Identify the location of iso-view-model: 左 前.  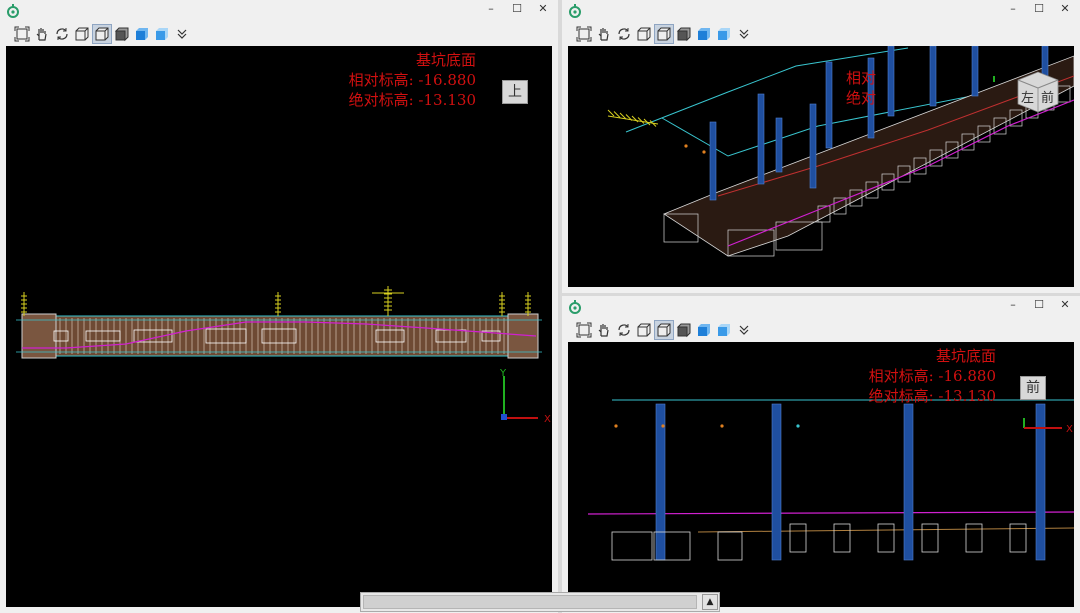
(840, 151).